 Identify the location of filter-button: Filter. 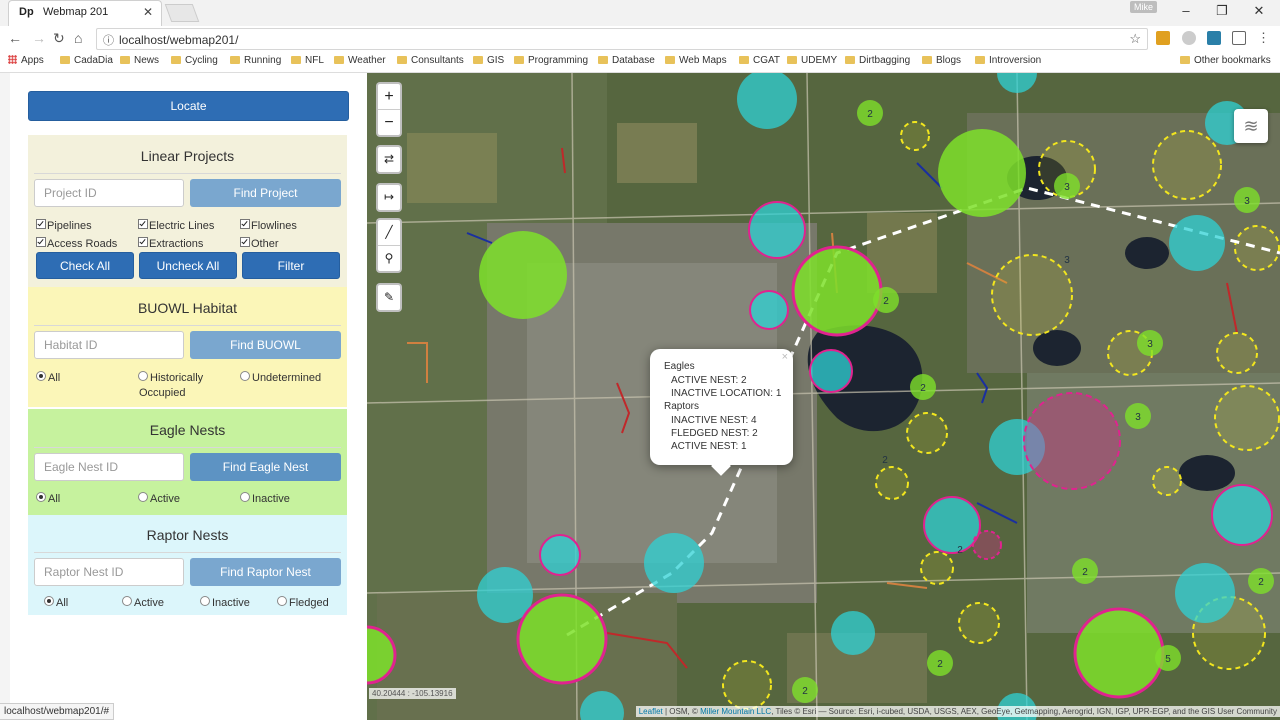
(291, 265).